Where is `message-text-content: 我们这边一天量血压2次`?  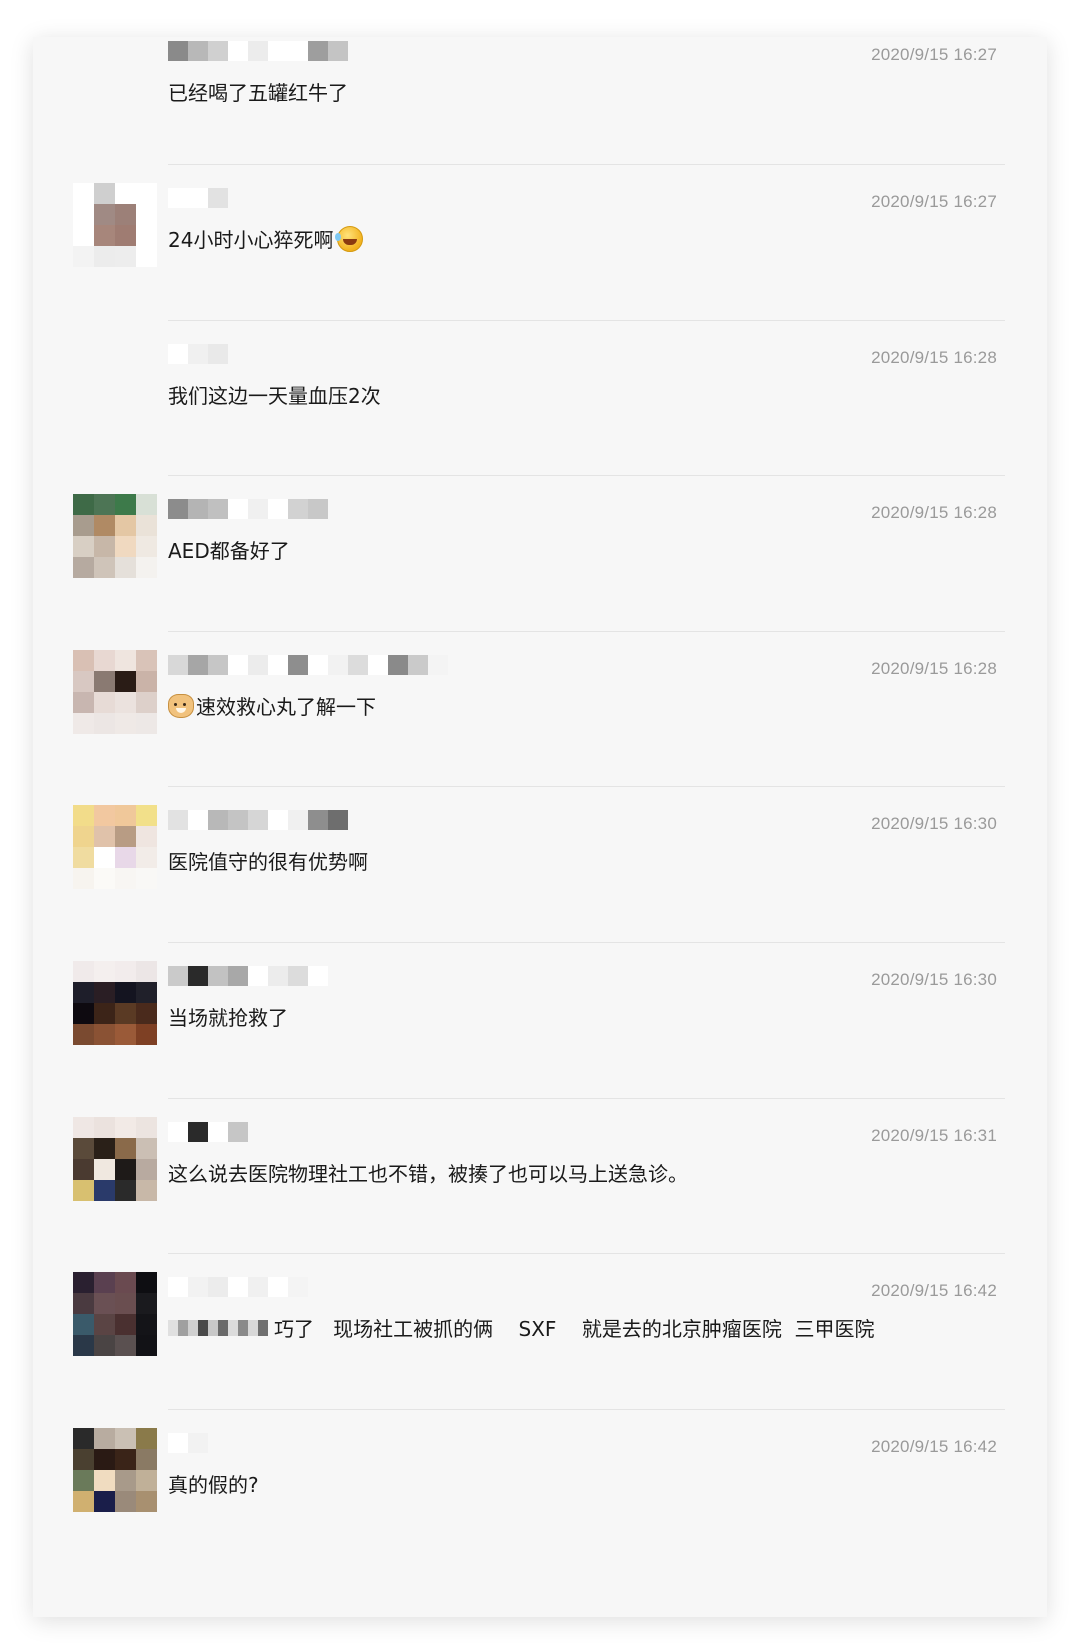 message-text-content: 我们这边一天量血压2次 is located at coordinates (274, 396).